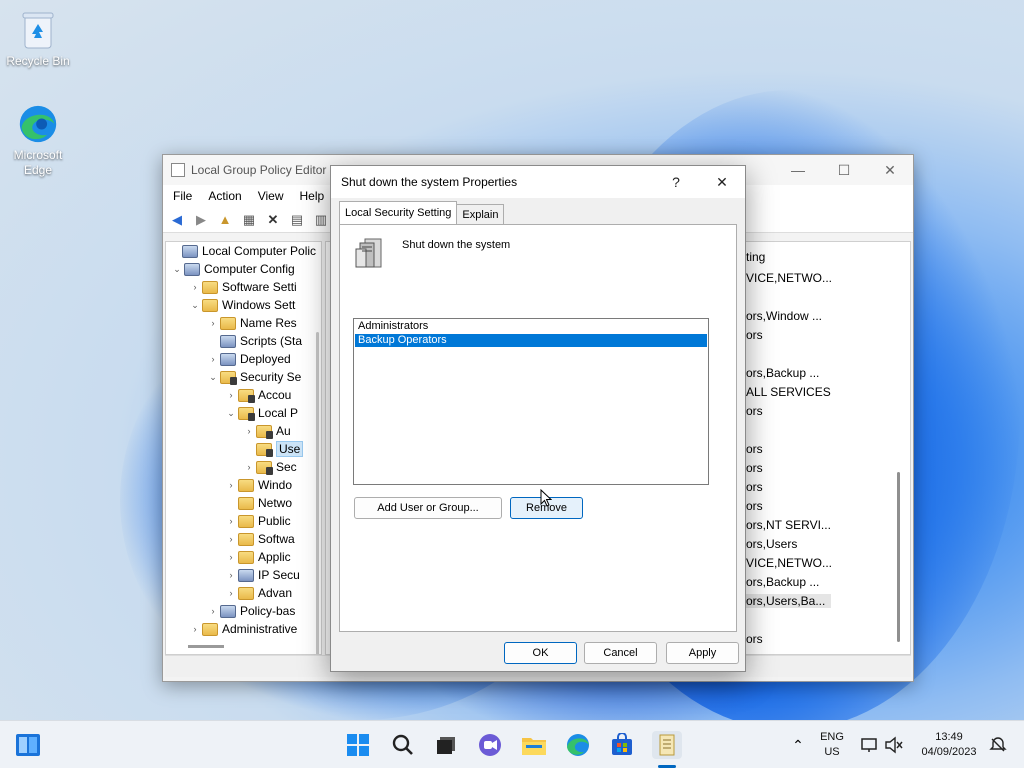  What do you see at coordinates (243, 377) in the screenshot?
I see `tree-item: ⌄ Security Se` at bounding box center [243, 377].